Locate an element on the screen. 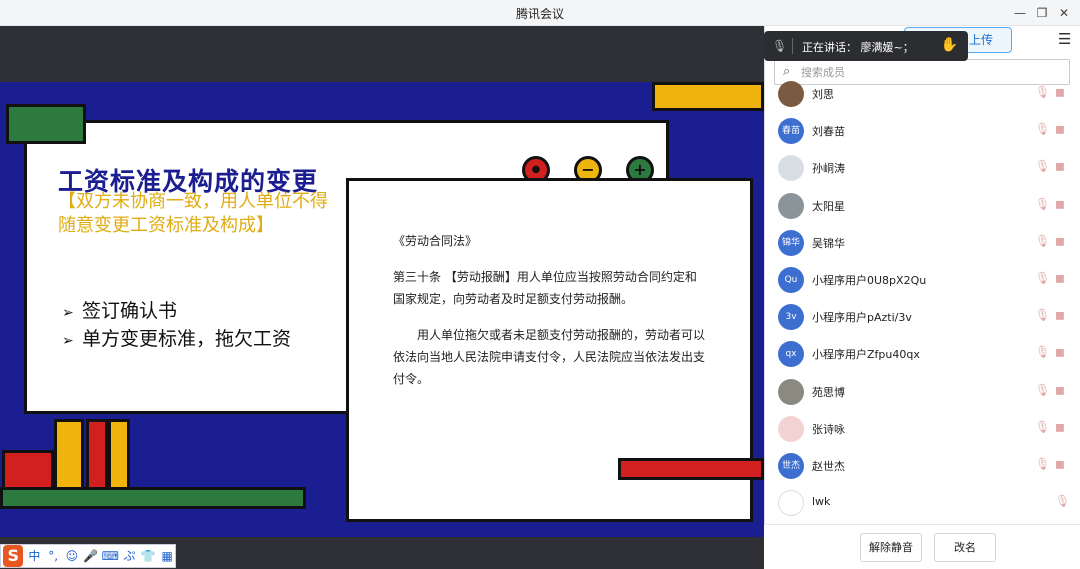 This screenshot has height=569, width=1080. member-name: 刘春苗 is located at coordinates (828, 132).